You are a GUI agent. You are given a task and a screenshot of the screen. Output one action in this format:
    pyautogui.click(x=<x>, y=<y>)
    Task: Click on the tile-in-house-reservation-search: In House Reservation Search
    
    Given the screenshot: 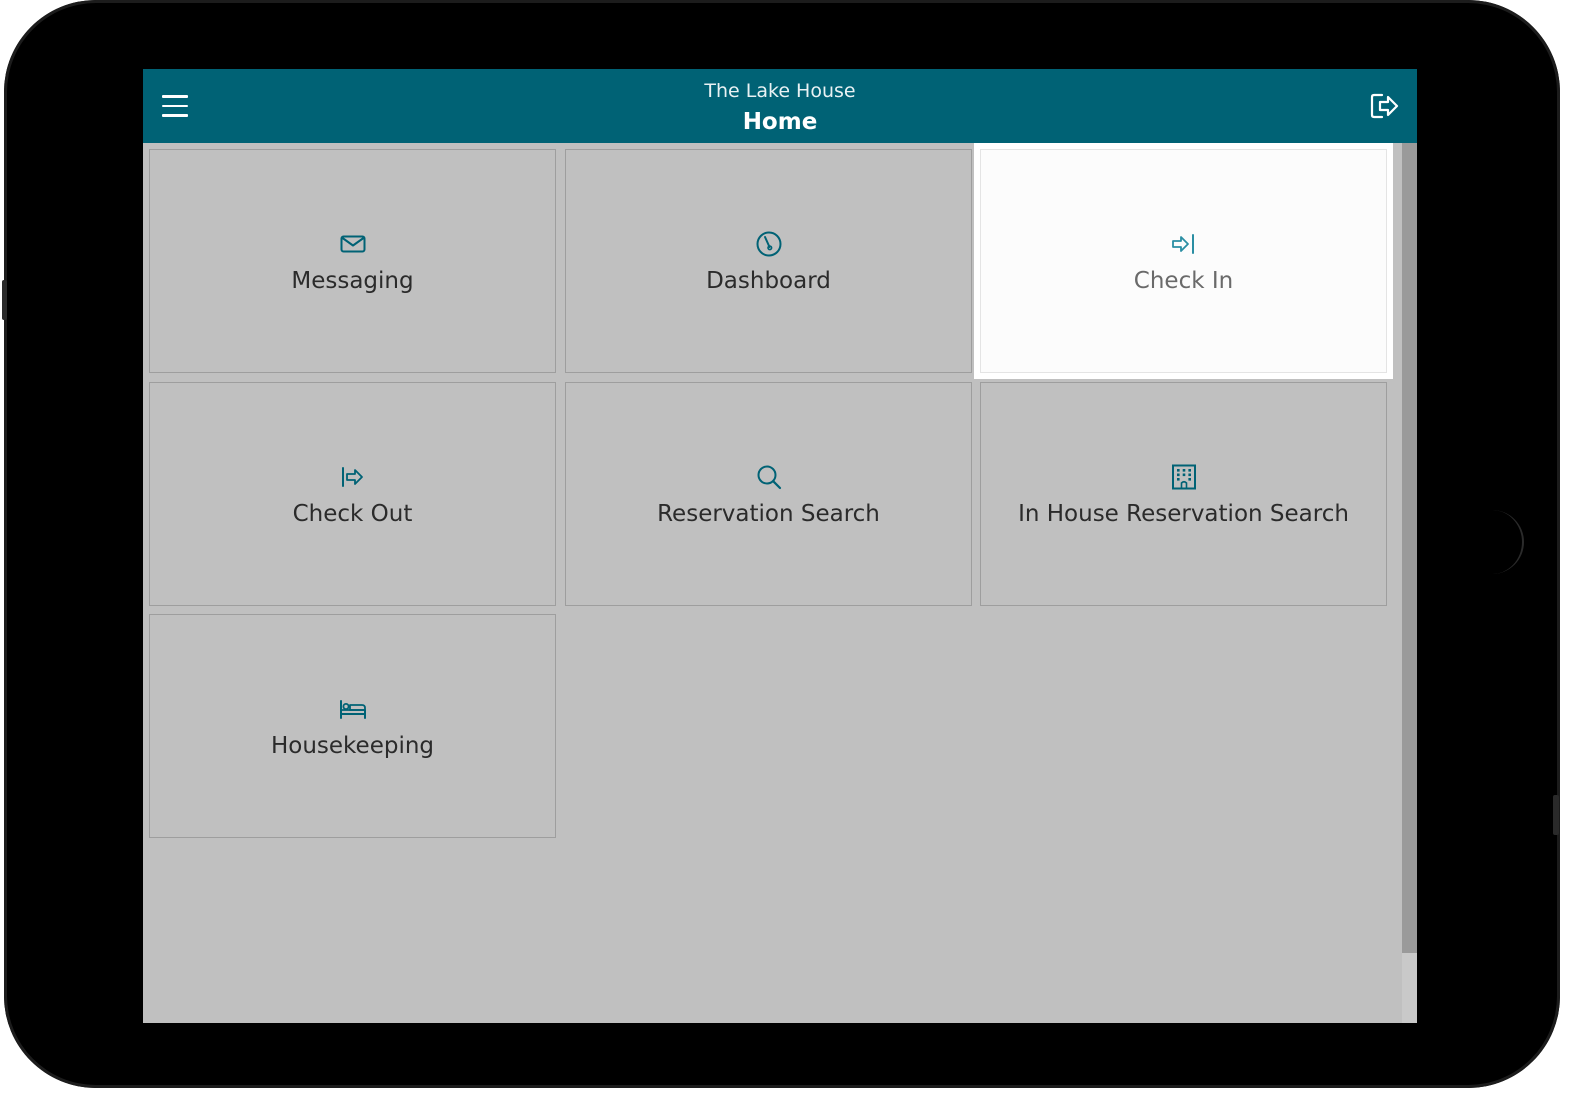 What is the action you would take?
    pyautogui.click(x=1183, y=494)
    